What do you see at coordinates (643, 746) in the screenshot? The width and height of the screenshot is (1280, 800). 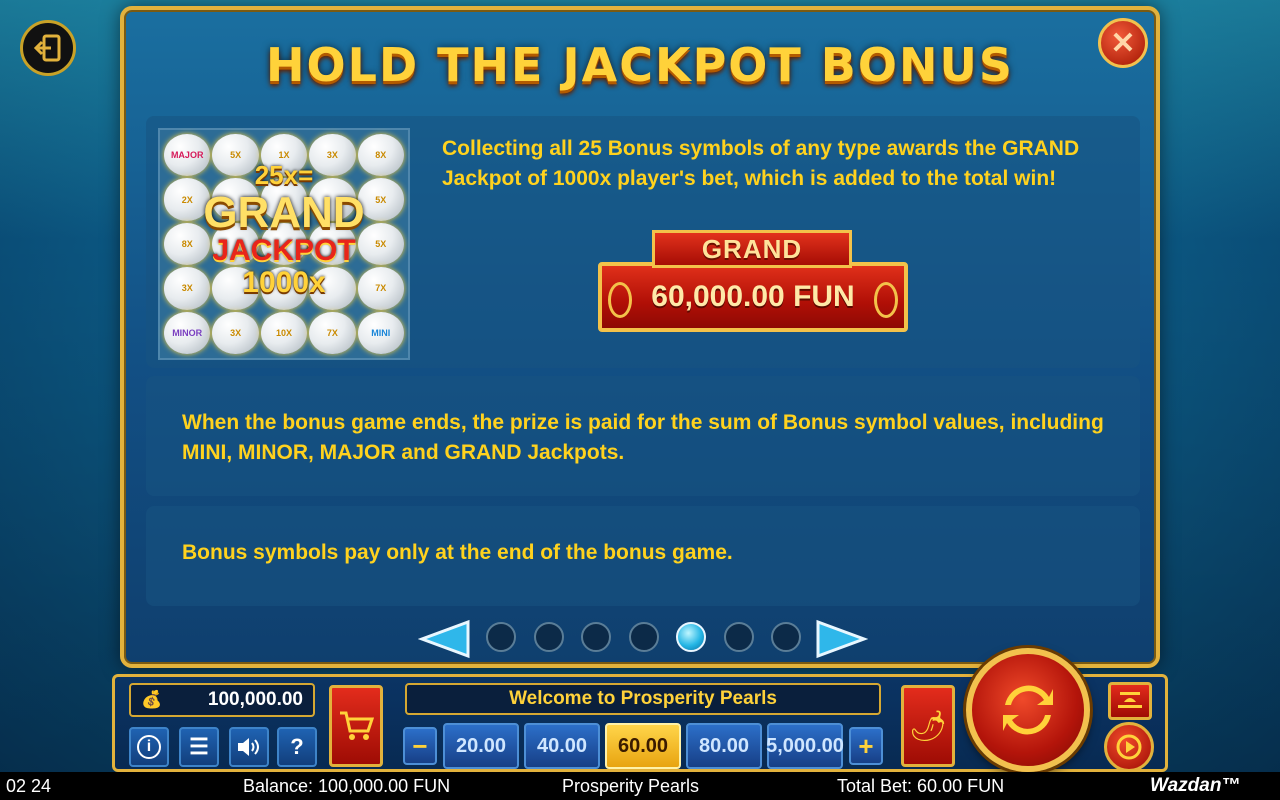 I see `bet-option-selected: 60.00` at bounding box center [643, 746].